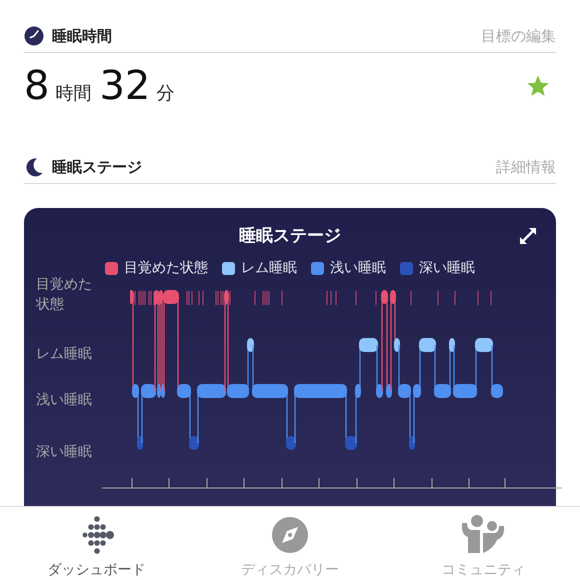 The image size is (580, 580). I want to click on clock-icon, so click(34, 36).